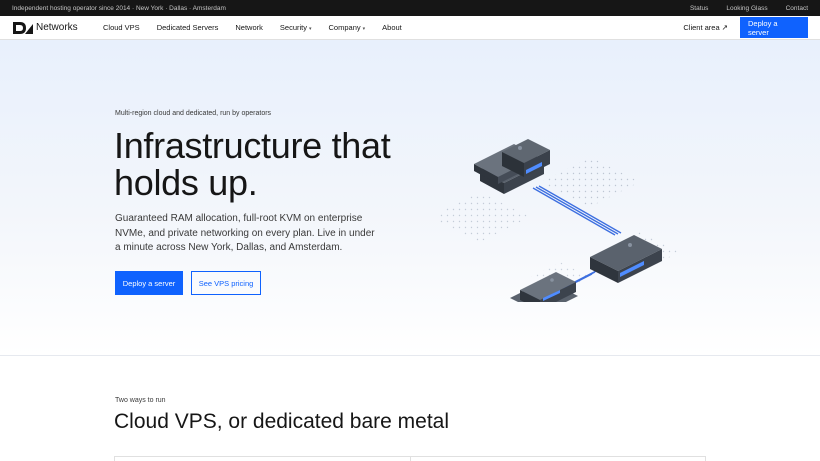 The height and width of the screenshot is (461, 820). What do you see at coordinates (293, 27) in the screenshot?
I see `nav-security-label: Security` at bounding box center [293, 27].